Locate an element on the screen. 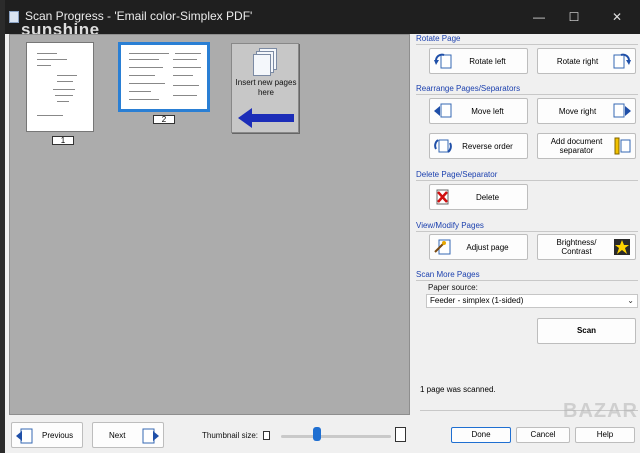 The height and width of the screenshot is (453, 640). brightness-contrast-button: Brightness/ Contrast is located at coordinates (586, 247).